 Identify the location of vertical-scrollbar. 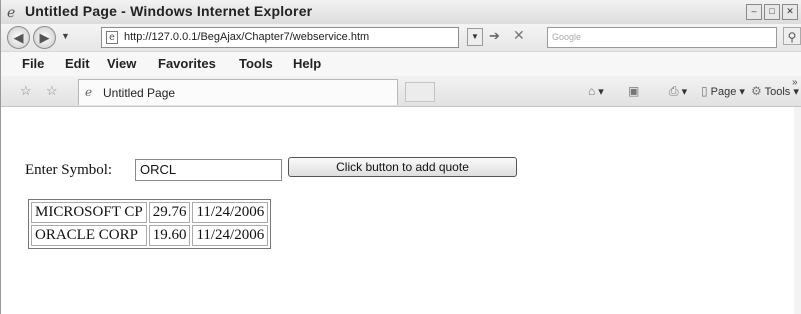
(797, 210).